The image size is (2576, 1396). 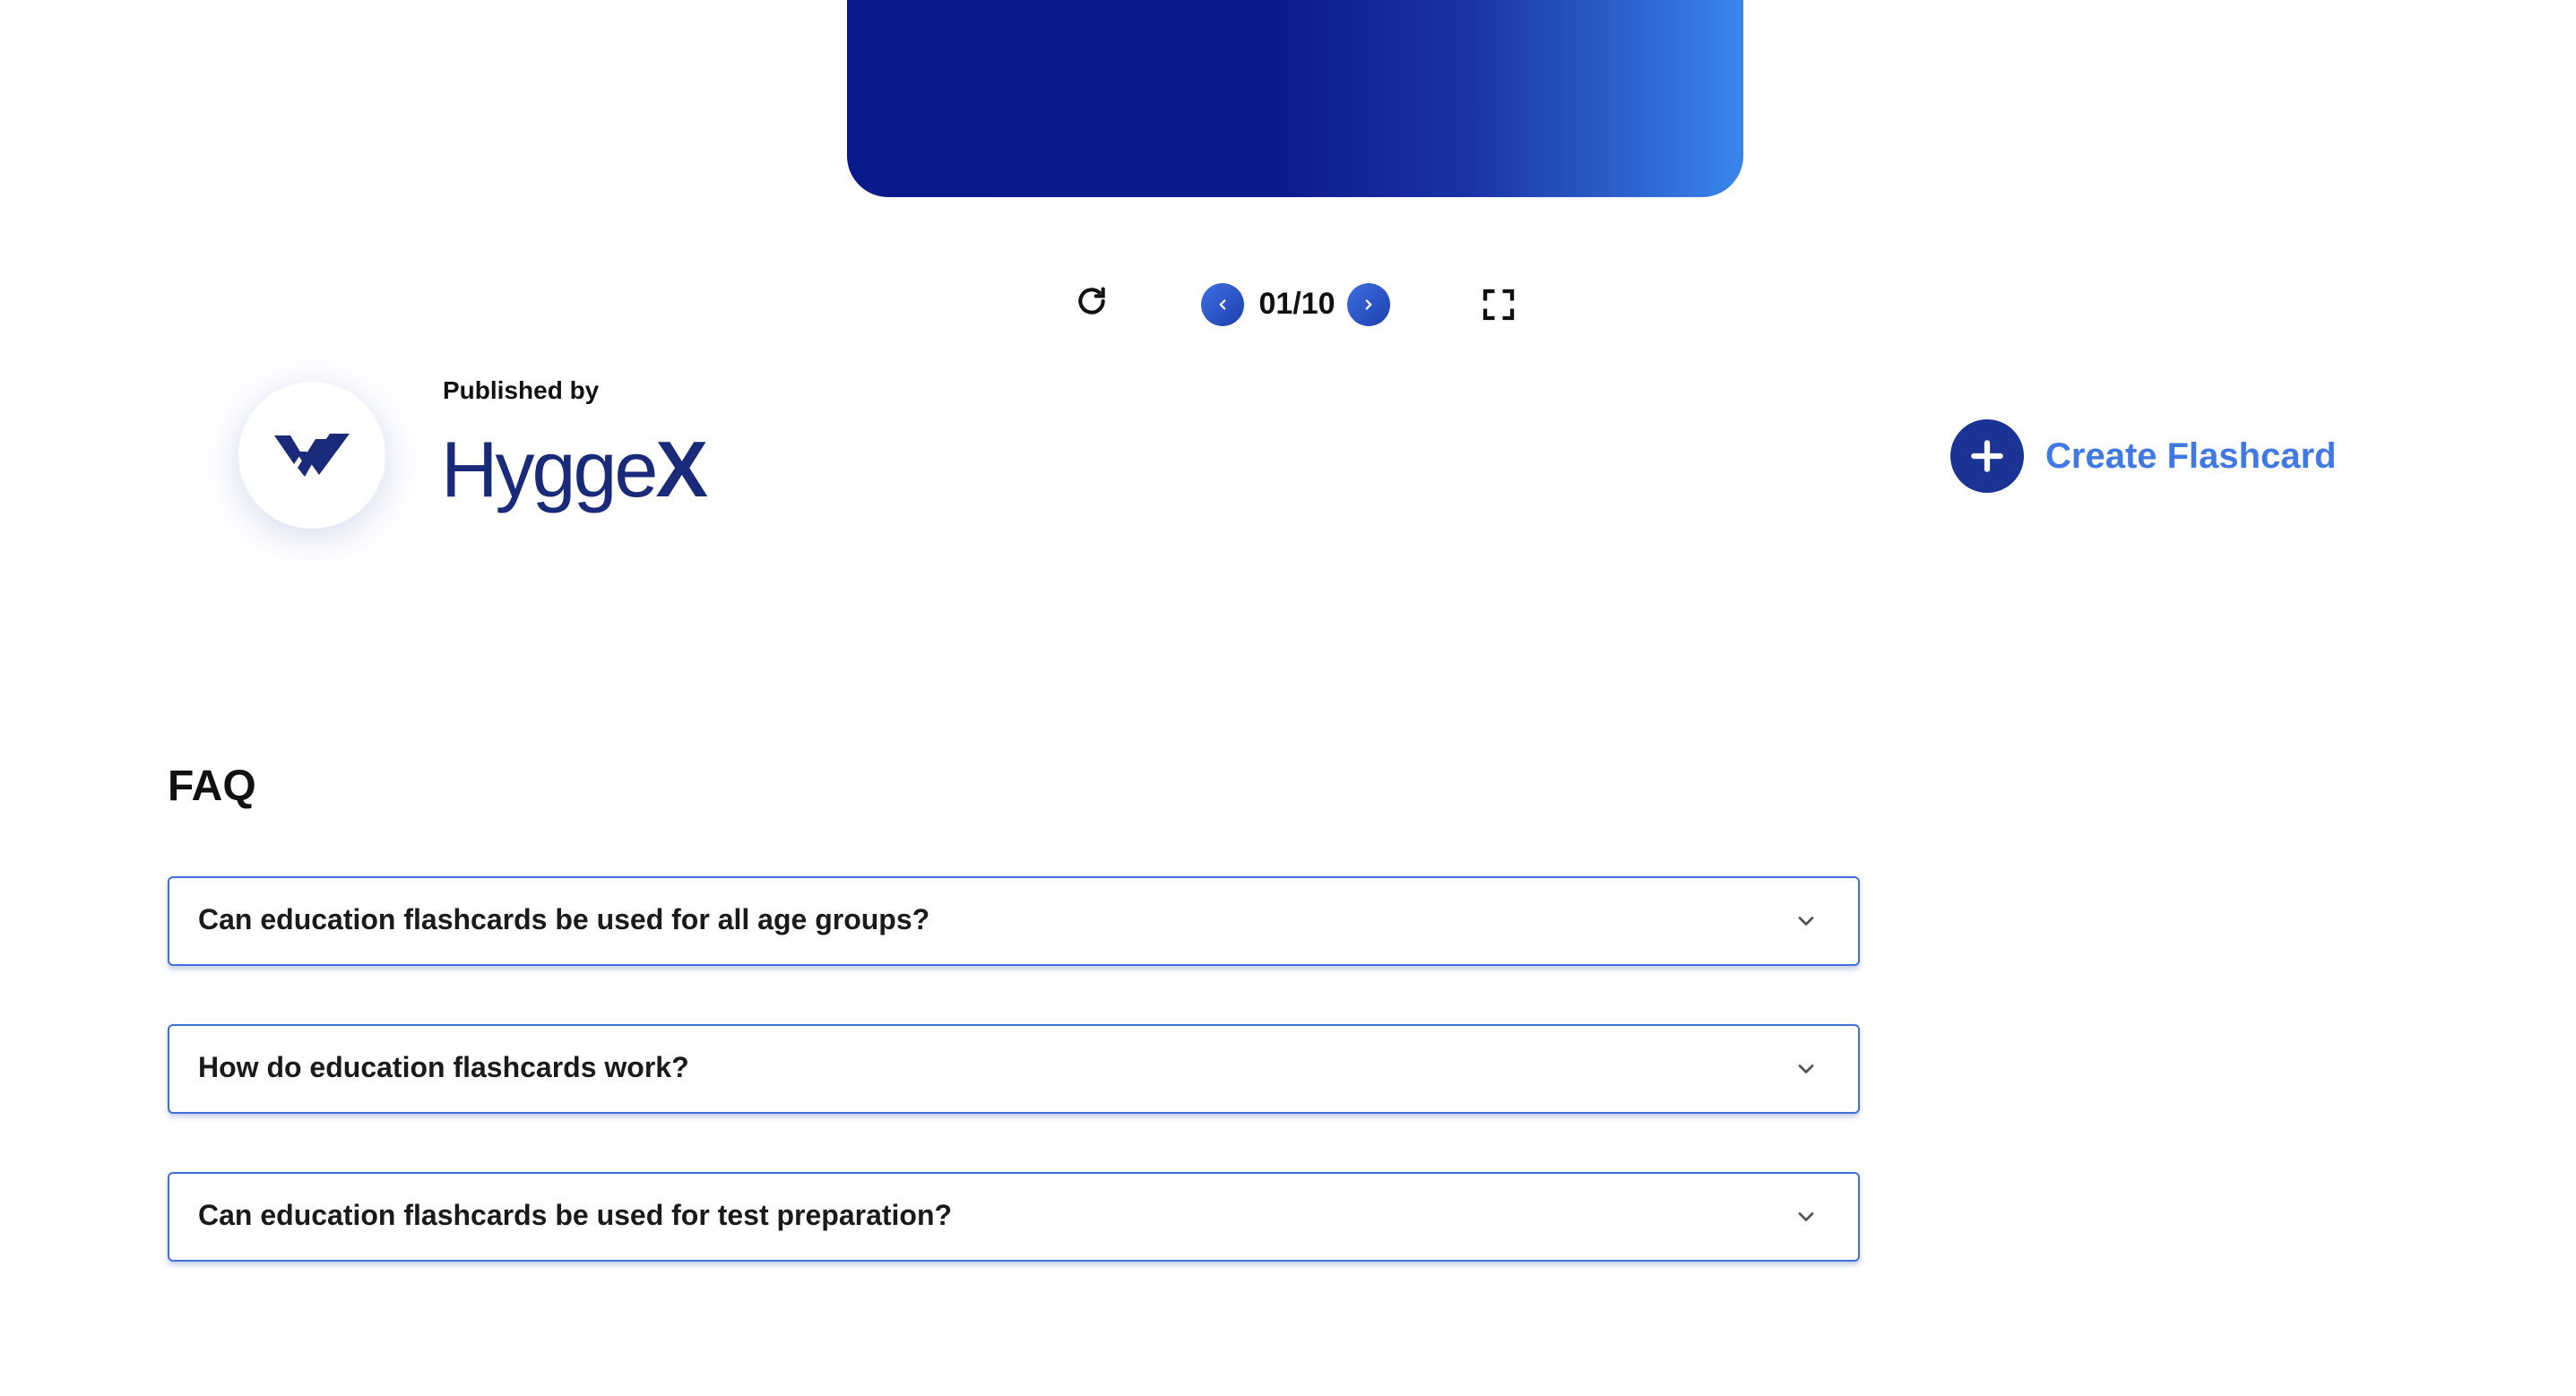 I want to click on plus-icon, so click(x=1987, y=456).